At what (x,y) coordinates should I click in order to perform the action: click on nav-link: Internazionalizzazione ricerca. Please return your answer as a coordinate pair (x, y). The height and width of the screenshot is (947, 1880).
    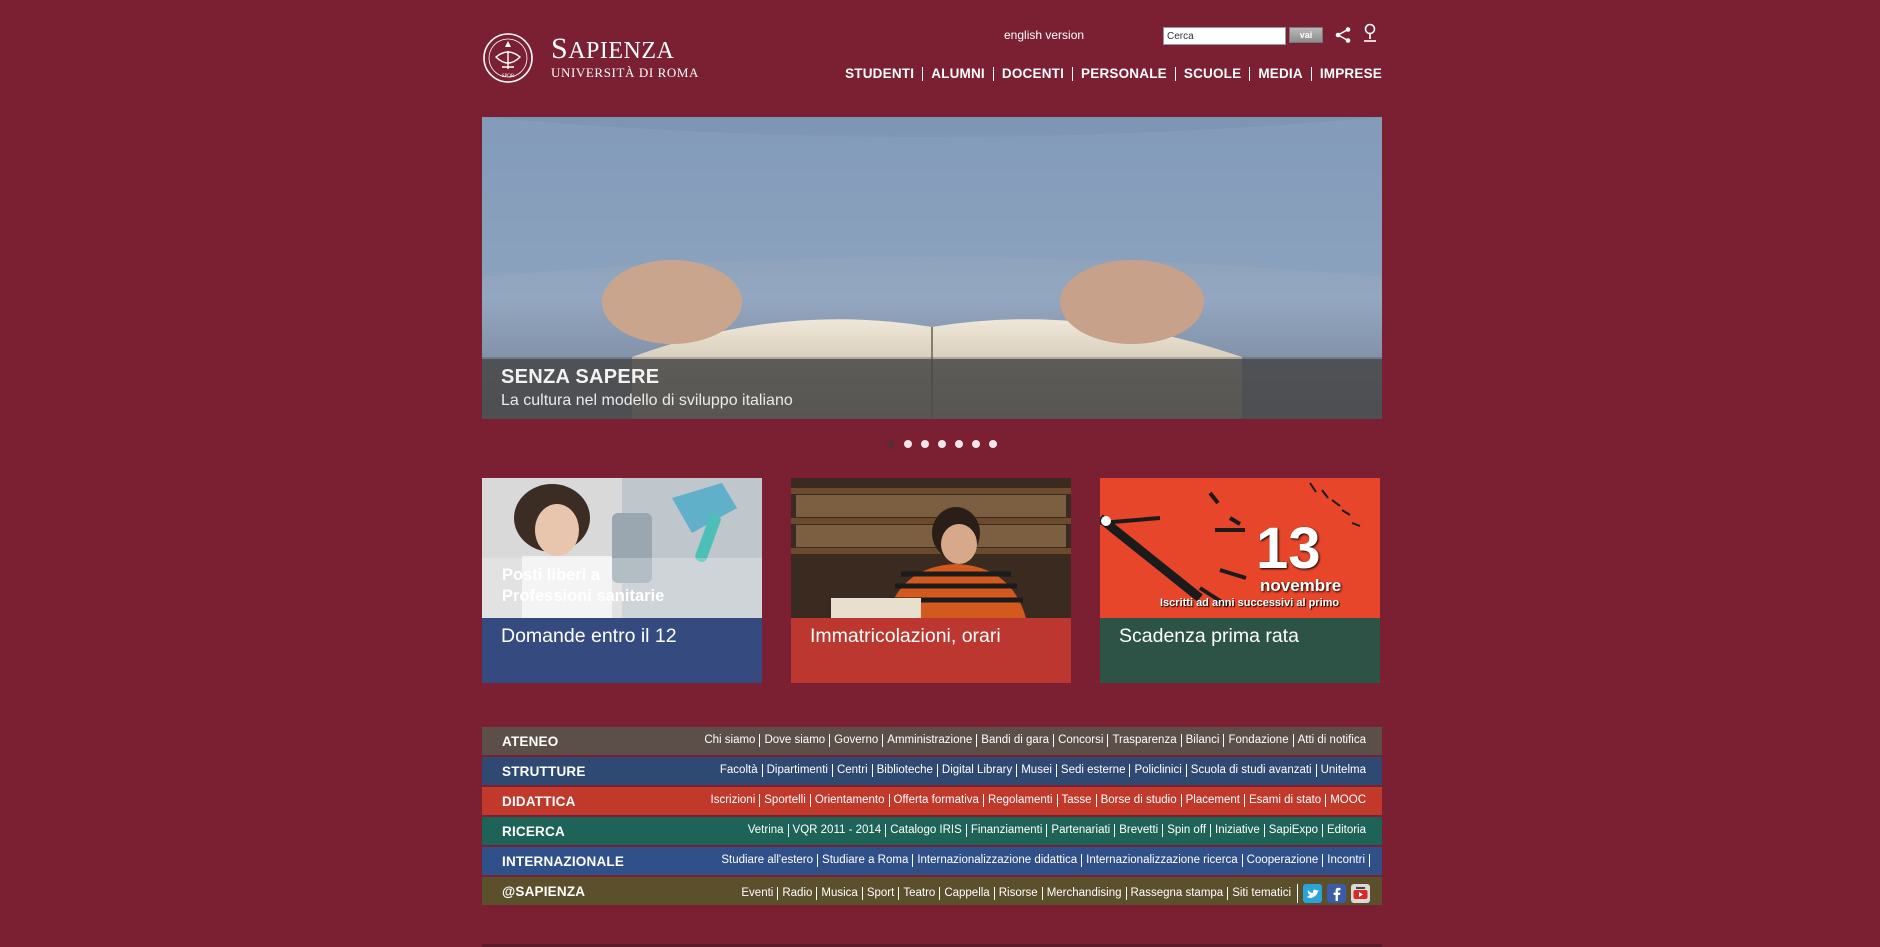
    Looking at the image, I should click on (1161, 860).